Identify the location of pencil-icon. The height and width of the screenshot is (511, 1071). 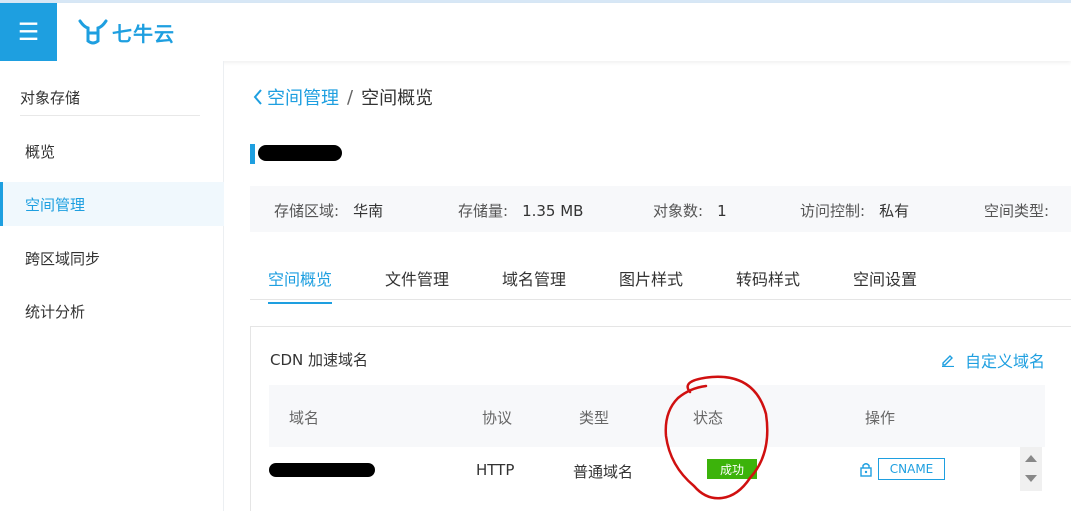
(948, 361).